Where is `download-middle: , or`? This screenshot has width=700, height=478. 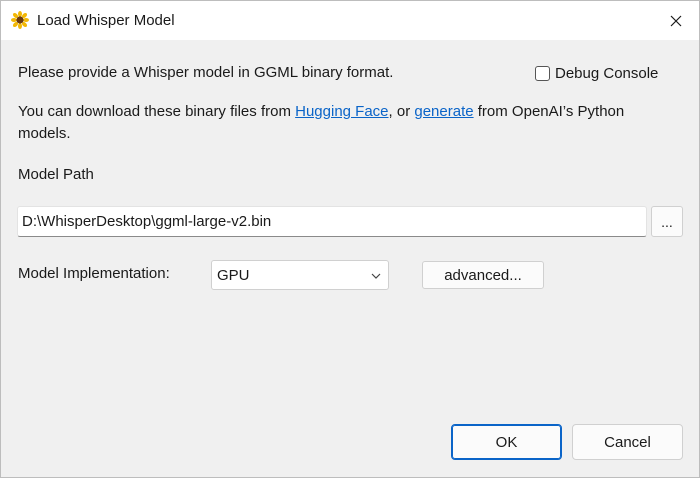 download-middle: , or is located at coordinates (401, 111).